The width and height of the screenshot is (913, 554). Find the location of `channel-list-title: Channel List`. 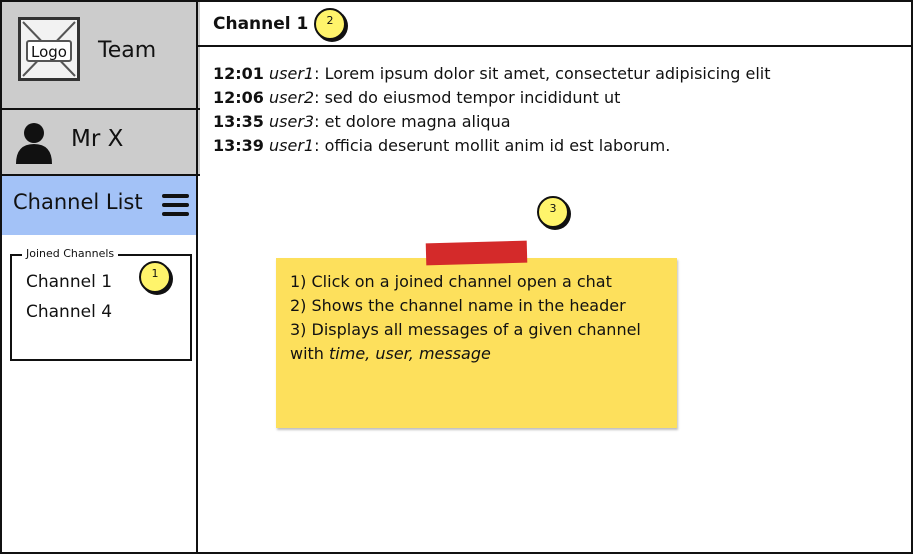

channel-list-title: Channel List is located at coordinates (78, 202).